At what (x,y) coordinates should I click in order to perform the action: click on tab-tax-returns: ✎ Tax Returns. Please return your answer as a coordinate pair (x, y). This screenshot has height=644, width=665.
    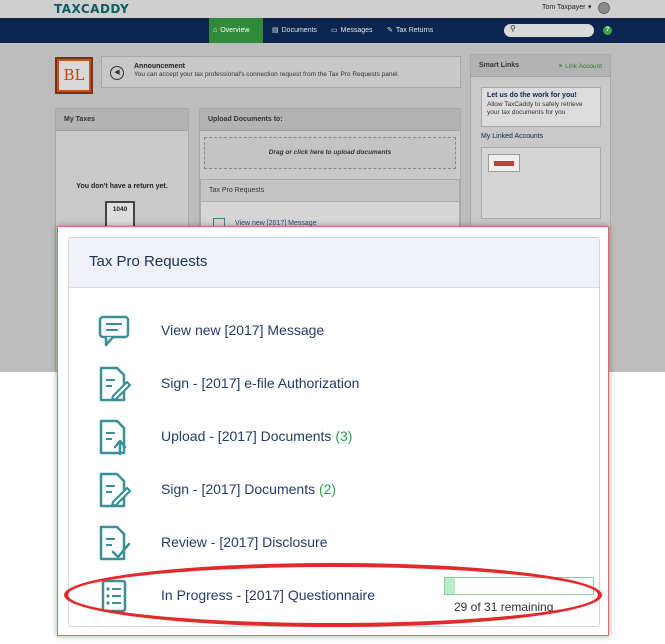
    Looking at the image, I should click on (410, 30).